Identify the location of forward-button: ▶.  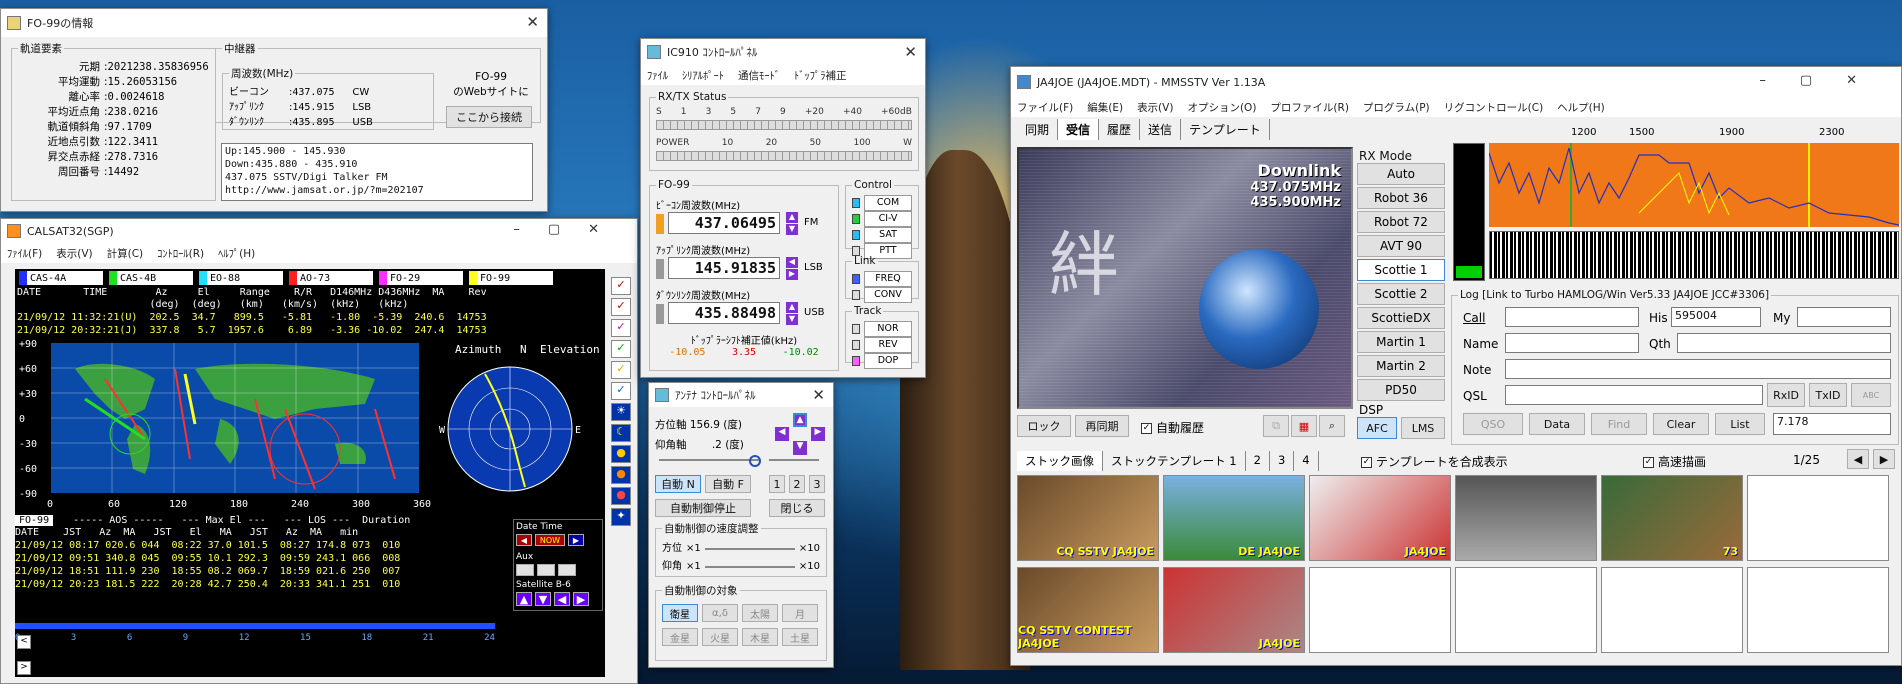
(576, 540).